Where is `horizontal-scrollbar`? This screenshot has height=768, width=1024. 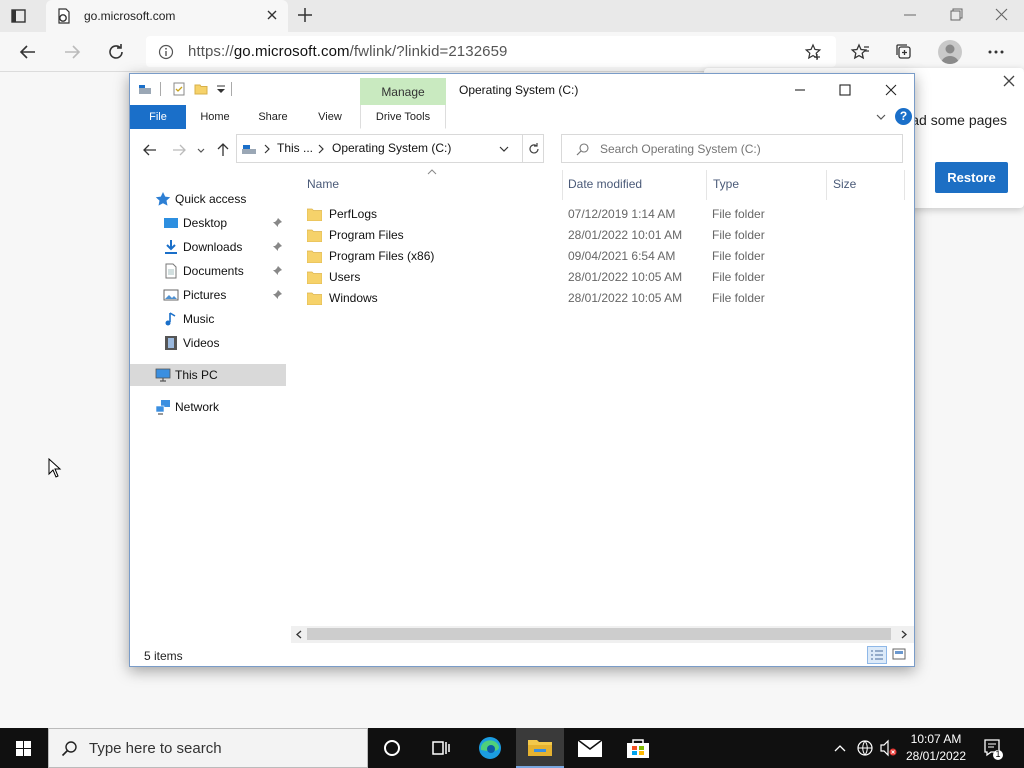 horizontal-scrollbar is located at coordinates (602, 634).